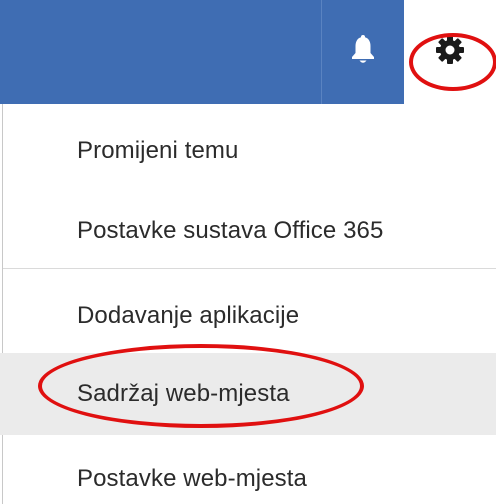 The image size is (496, 504). Describe the element at coordinates (183, 393) in the screenshot. I see `menu-item-label: Sadržaj web-mjesta` at that location.